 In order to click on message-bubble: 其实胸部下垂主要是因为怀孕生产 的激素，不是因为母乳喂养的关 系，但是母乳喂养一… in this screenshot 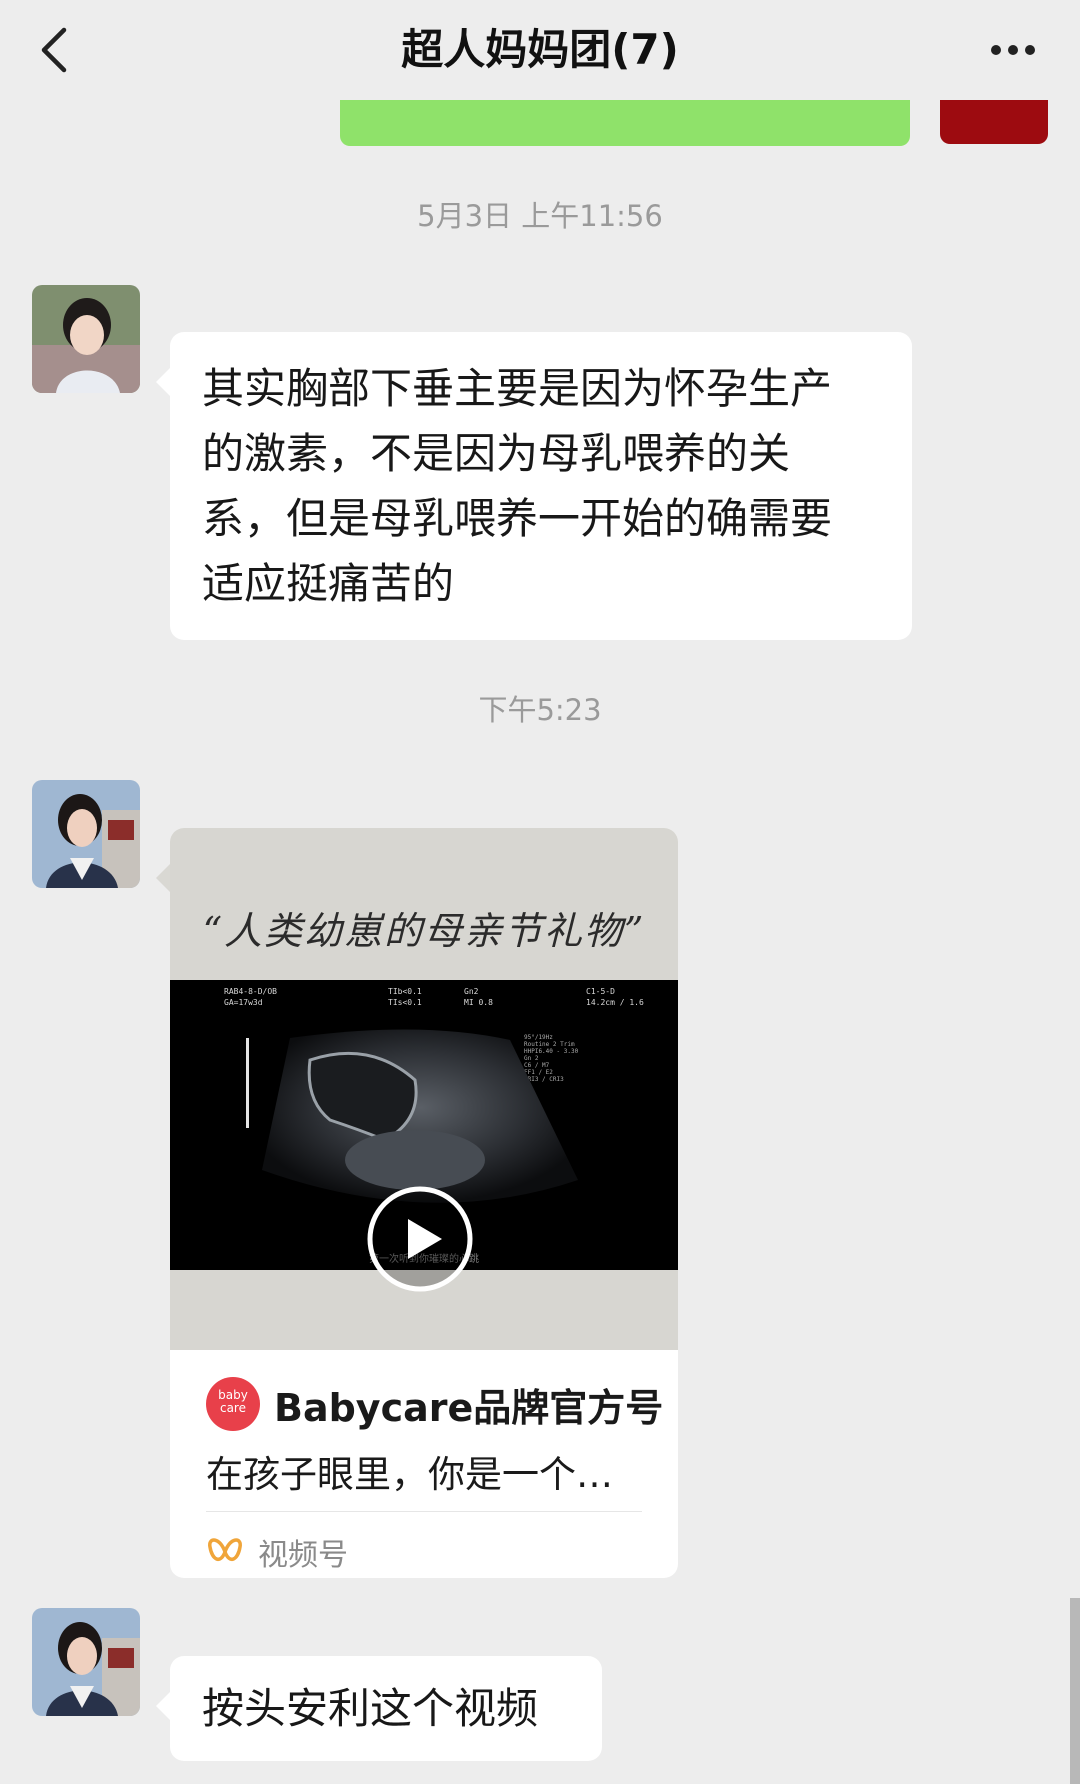, I will do `click(534, 486)`.